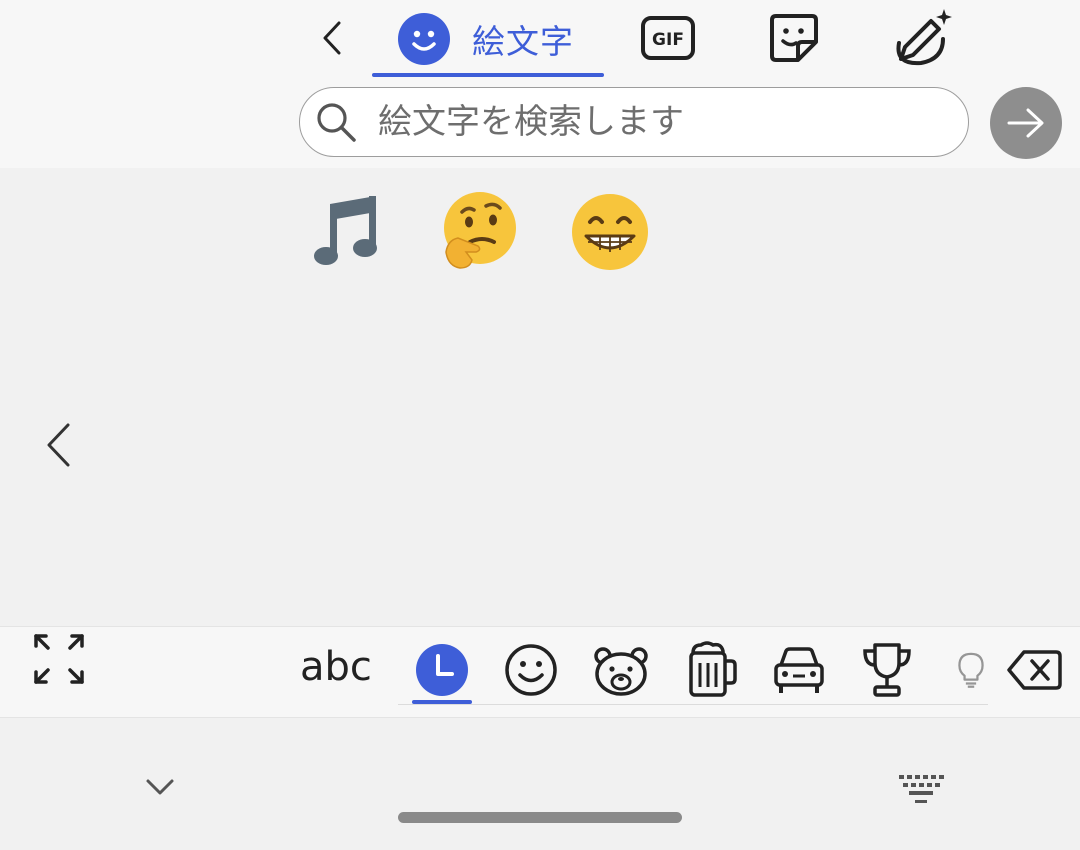 This screenshot has height=850, width=1080. Describe the element at coordinates (693, 704) in the screenshot. I see `category-divider` at that location.